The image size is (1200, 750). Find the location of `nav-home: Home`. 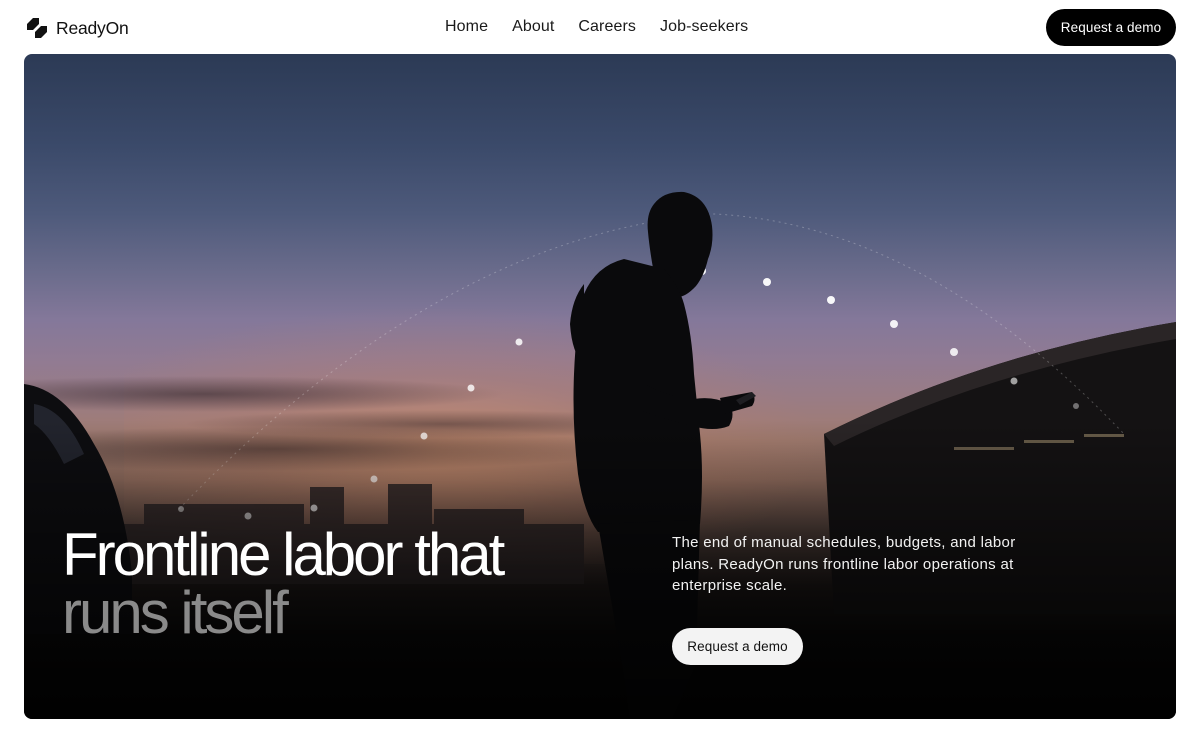

nav-home: Home is located at coordinates (466, 27).